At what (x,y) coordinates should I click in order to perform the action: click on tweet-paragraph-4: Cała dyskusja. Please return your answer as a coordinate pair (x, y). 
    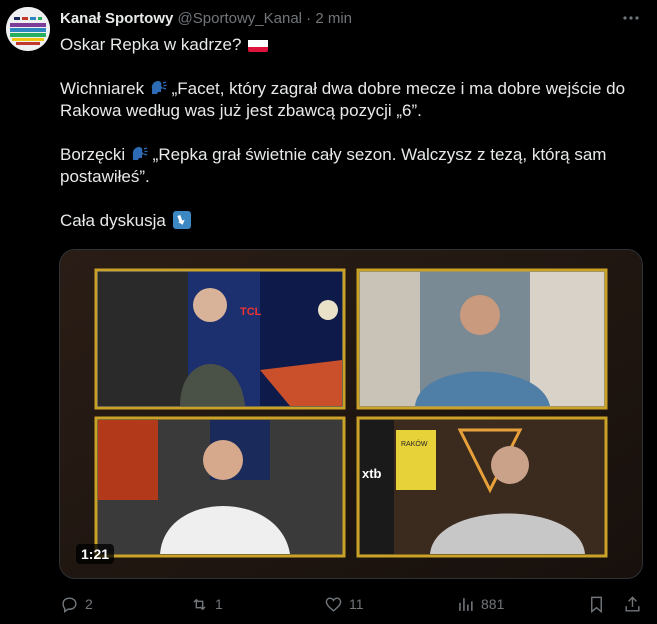
    Looking at the image, I should click on (352, 221).